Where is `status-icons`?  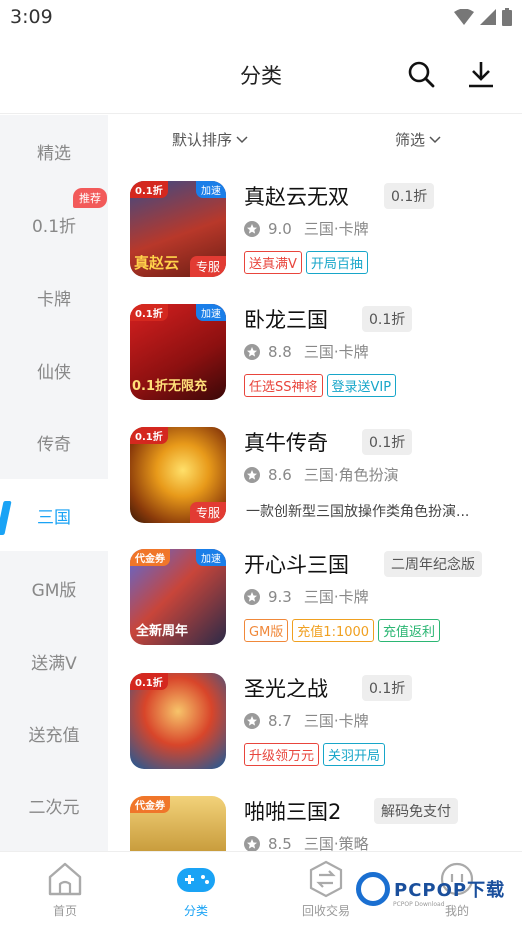
status-icons is located at coordinates (483, 17).